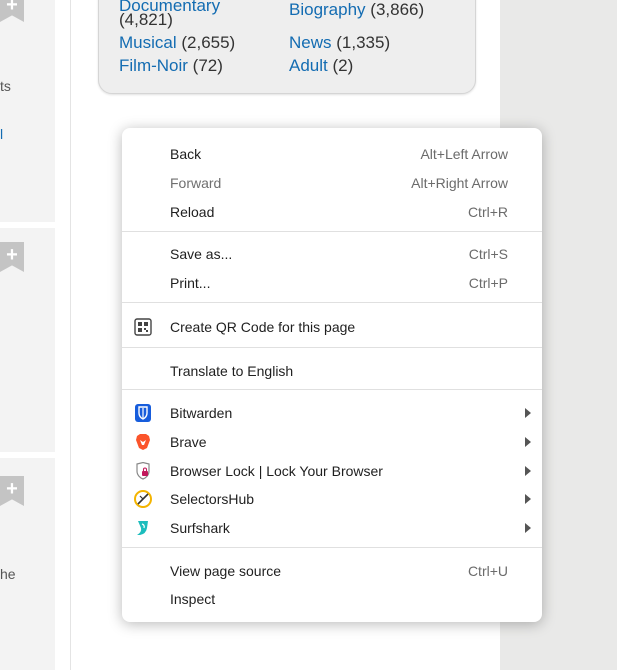  Describe the element at coordinates (332, 599) in the screenshot. I see `menu-item-inspect: Inspect` at that location.